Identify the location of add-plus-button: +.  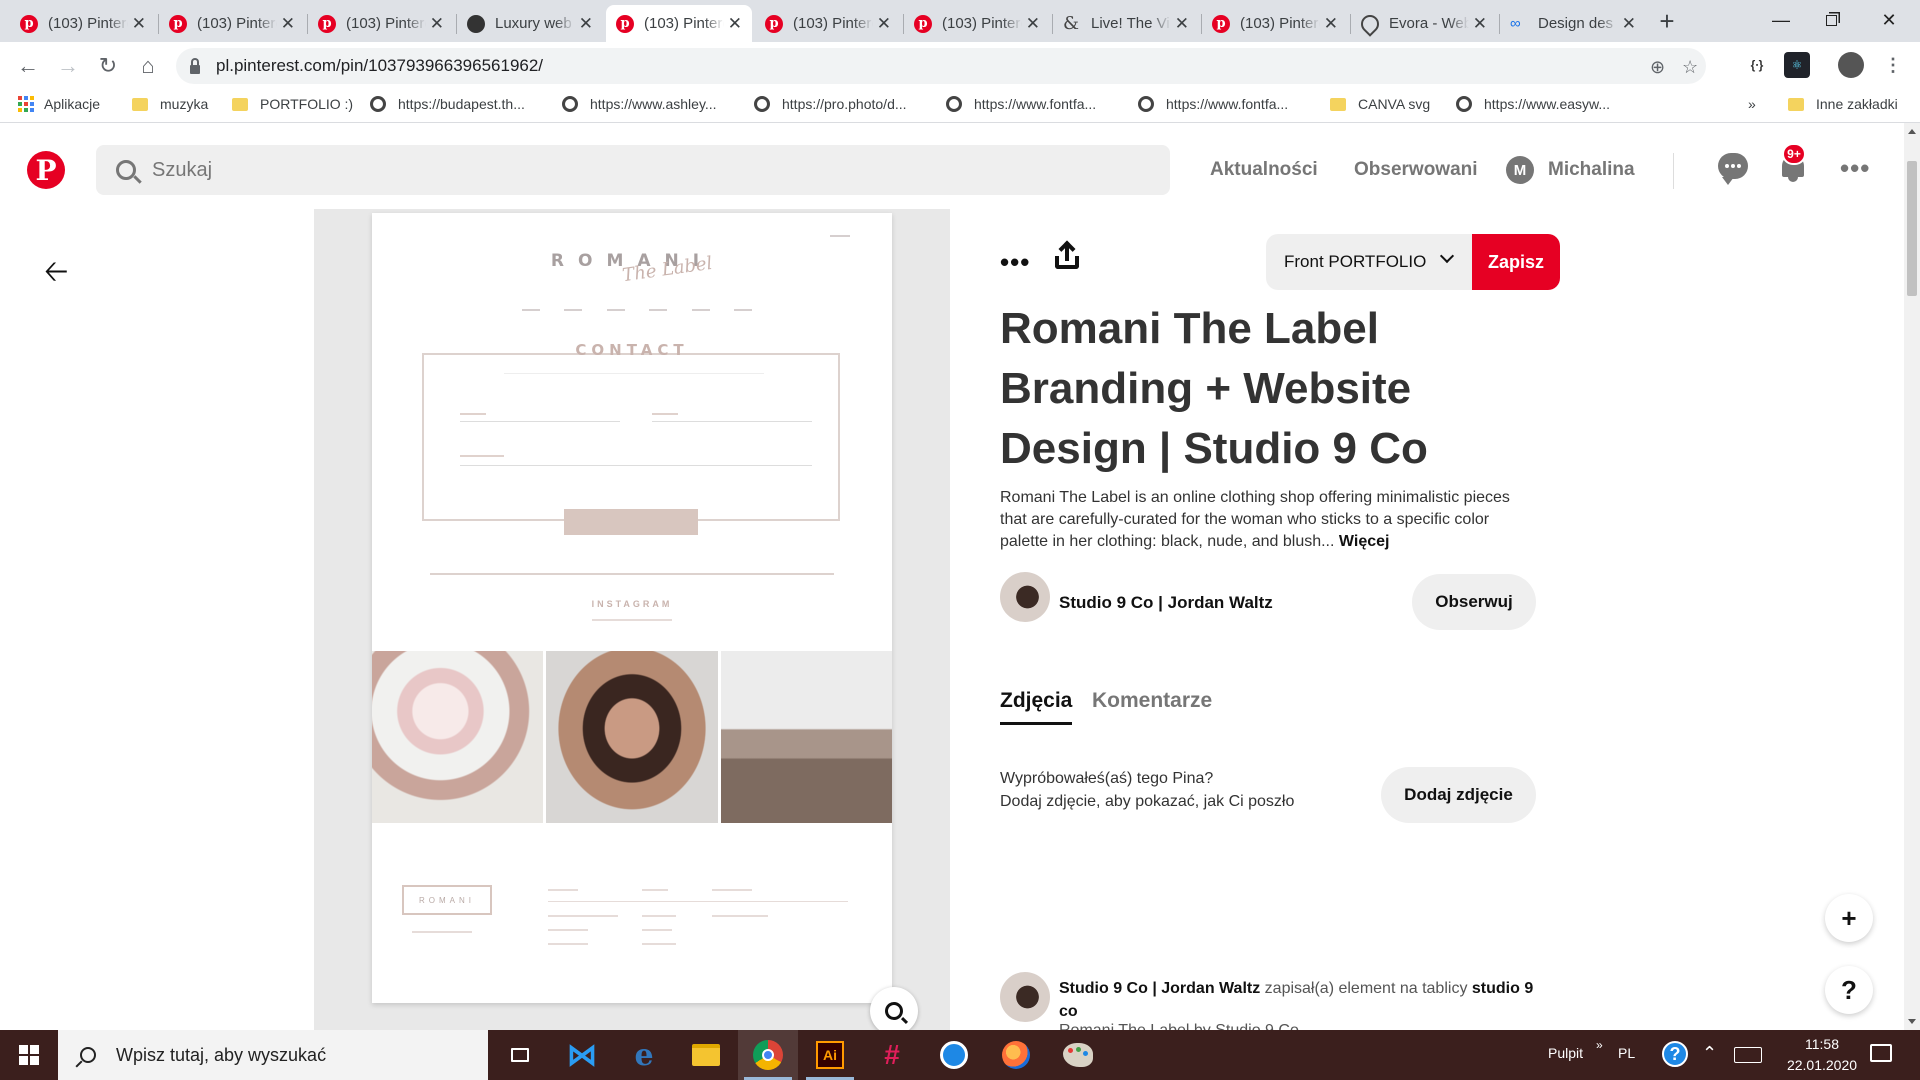
(1849, 918).